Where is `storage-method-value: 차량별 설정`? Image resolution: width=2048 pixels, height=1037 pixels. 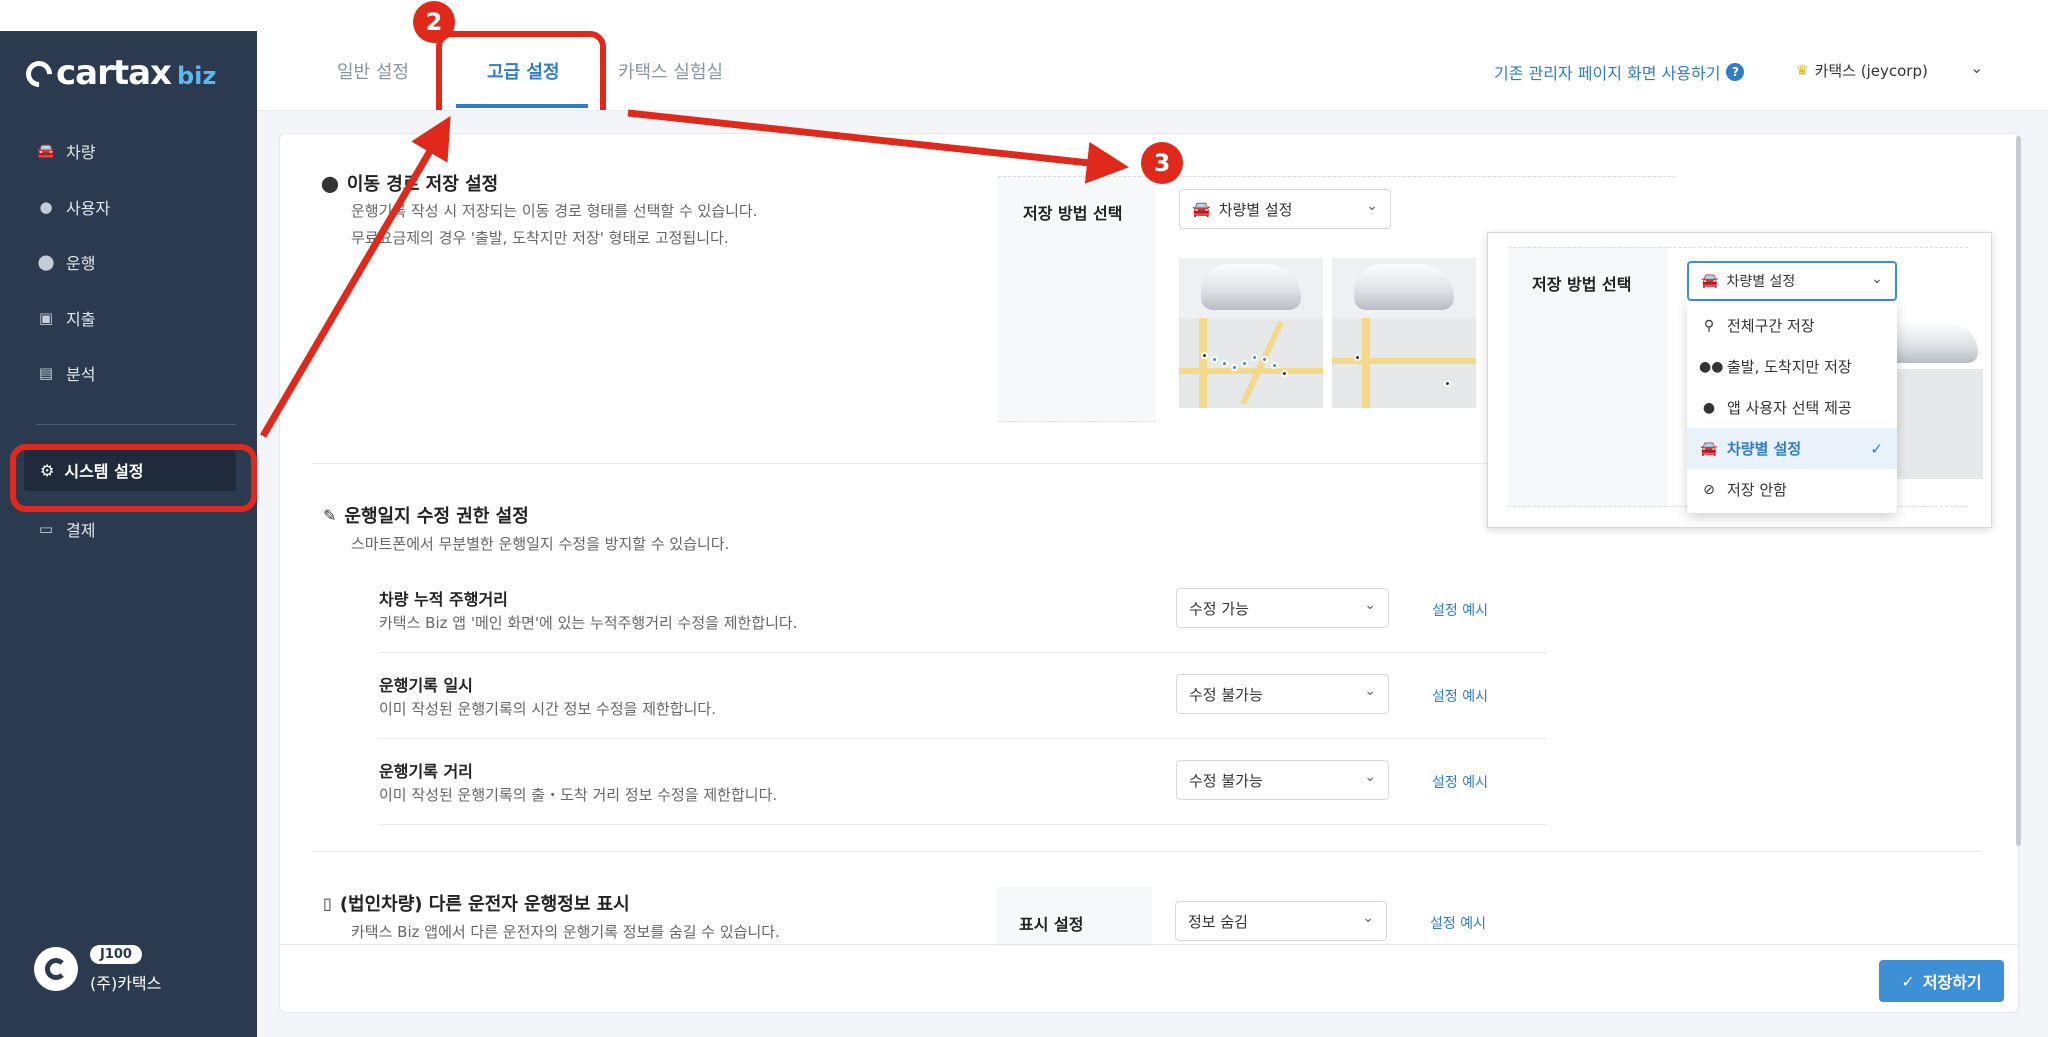
storage-method-value: 차량별 설정 is located at coordinates (1255, 209).